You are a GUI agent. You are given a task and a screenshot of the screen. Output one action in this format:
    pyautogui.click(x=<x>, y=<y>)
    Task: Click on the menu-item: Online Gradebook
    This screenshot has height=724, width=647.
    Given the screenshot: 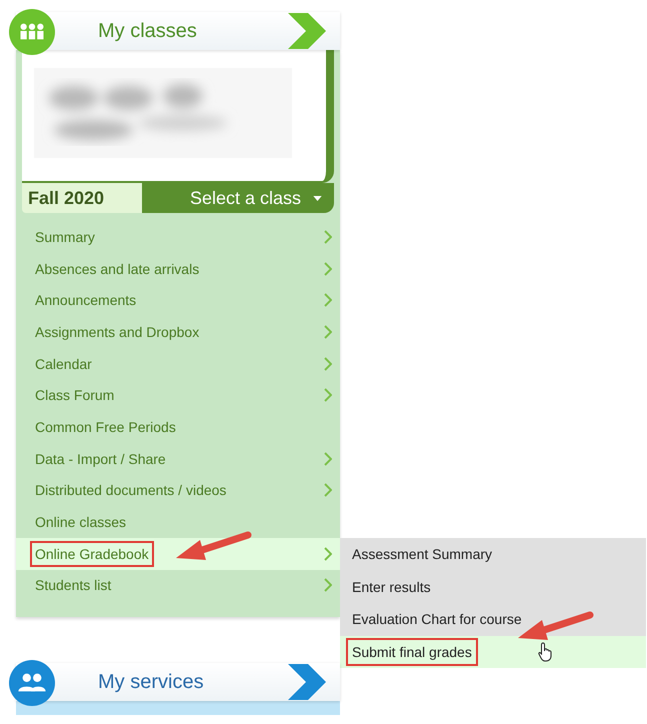 What is the action you would take?
    pyautogui.click(x=178, y=554)
    